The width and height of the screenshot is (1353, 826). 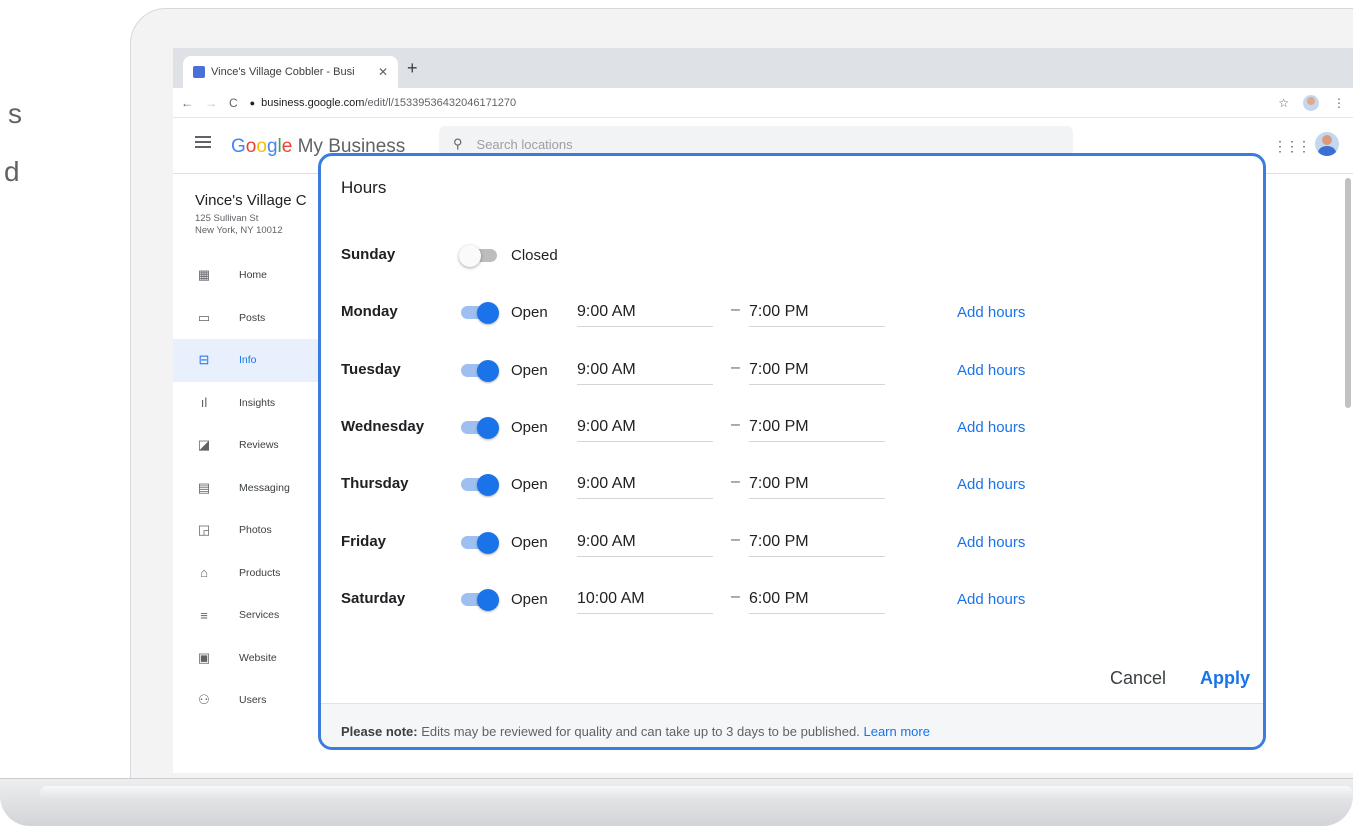 I want to click on closes-at-field: 6:00 PM, so click(x=817, y=599).